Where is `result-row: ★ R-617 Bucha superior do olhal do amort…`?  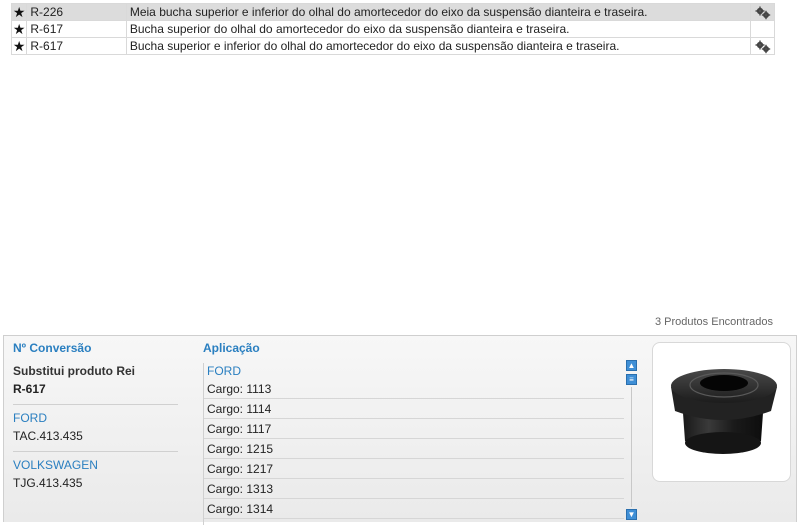 result-row: ★ R-617 Bucha superior do olhal do amort… is located at coordinates (392, 29).